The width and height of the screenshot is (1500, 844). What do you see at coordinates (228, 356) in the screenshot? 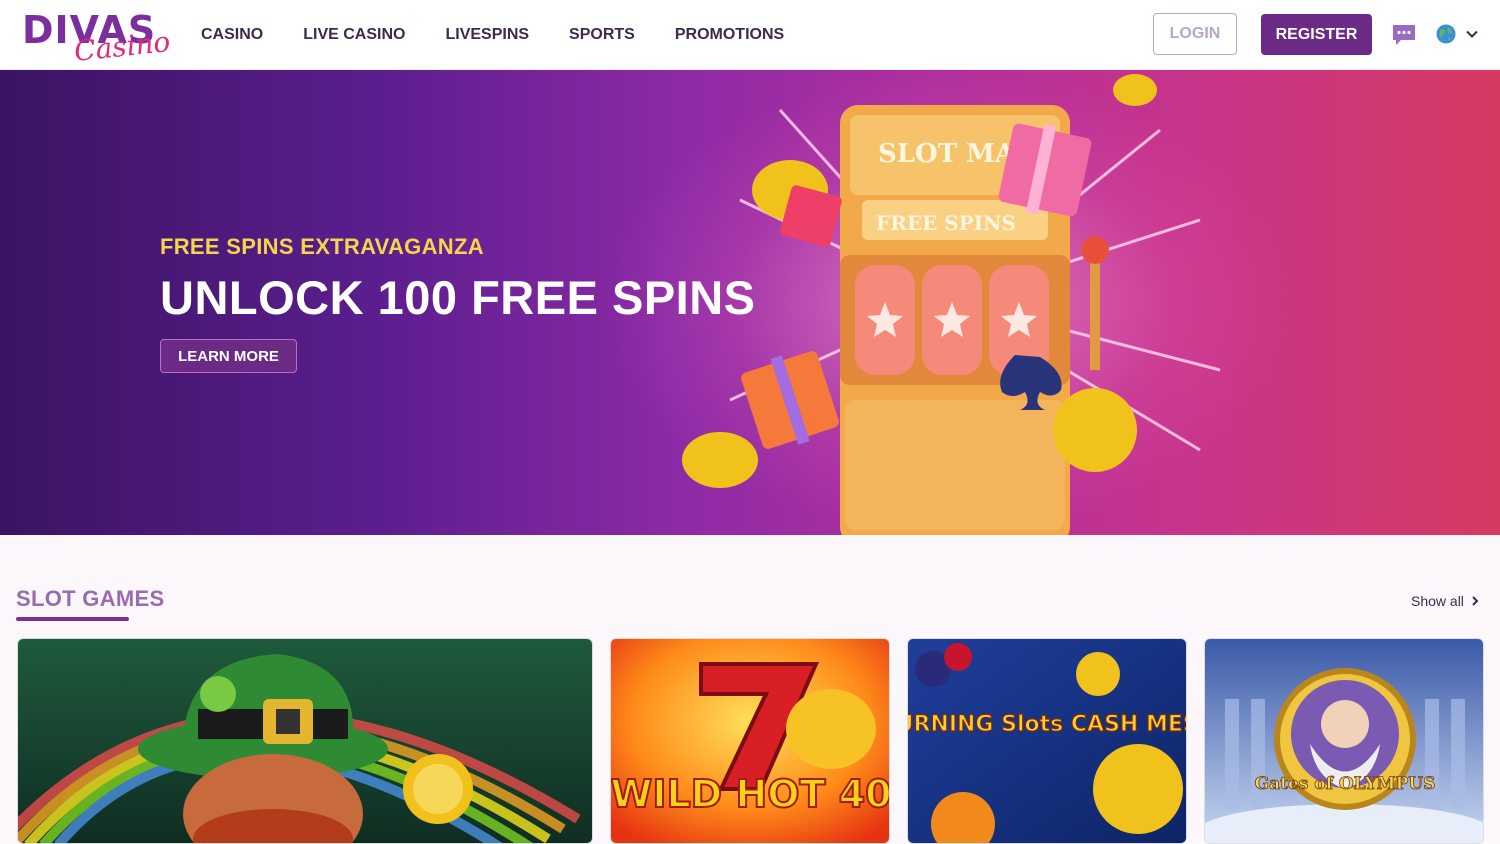
I see `learn-more-button: LEARN MORE` at bounding box center [228, 356].